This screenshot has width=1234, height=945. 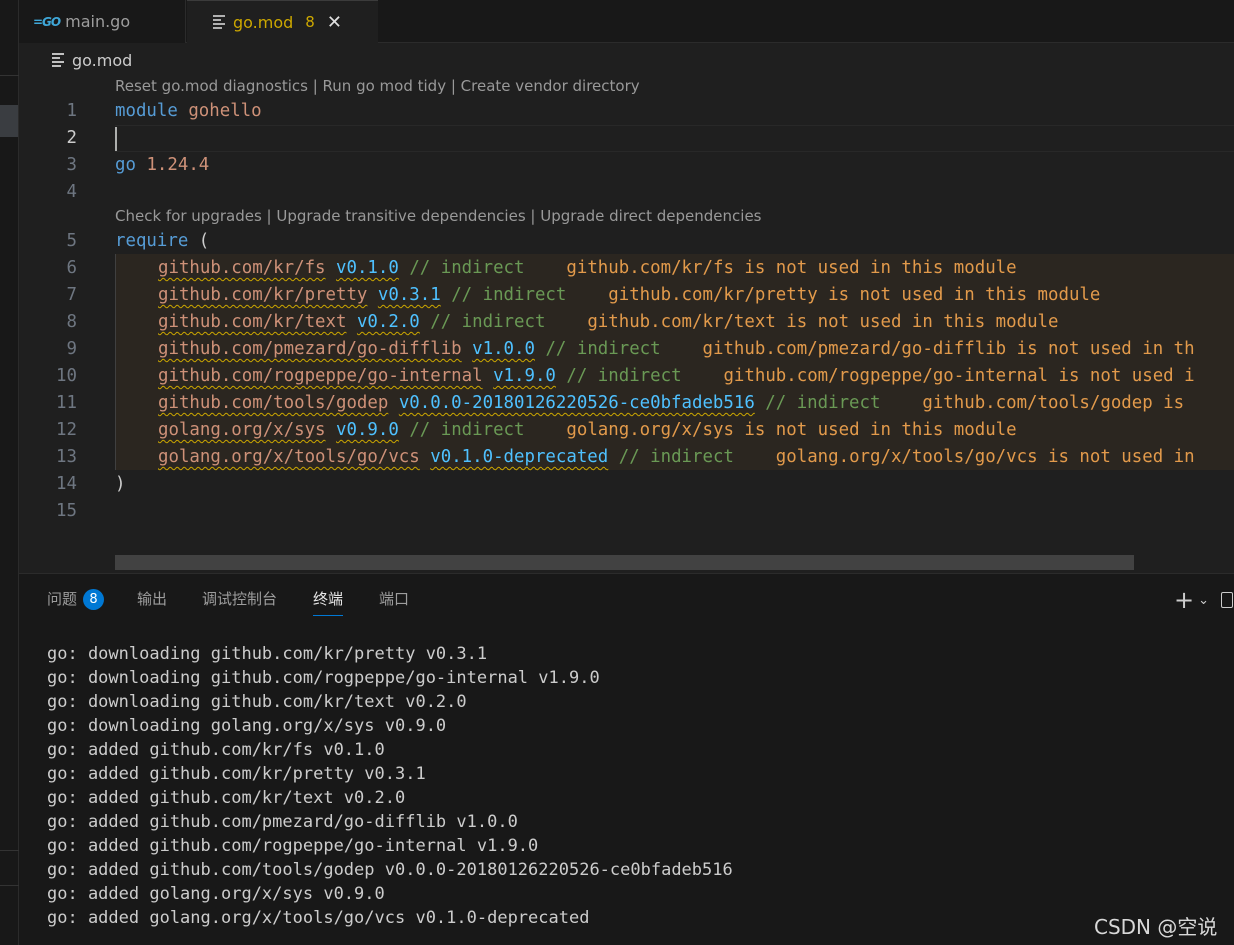 I want to click on module-version: v0.9.0, so click(x=367, y=430).